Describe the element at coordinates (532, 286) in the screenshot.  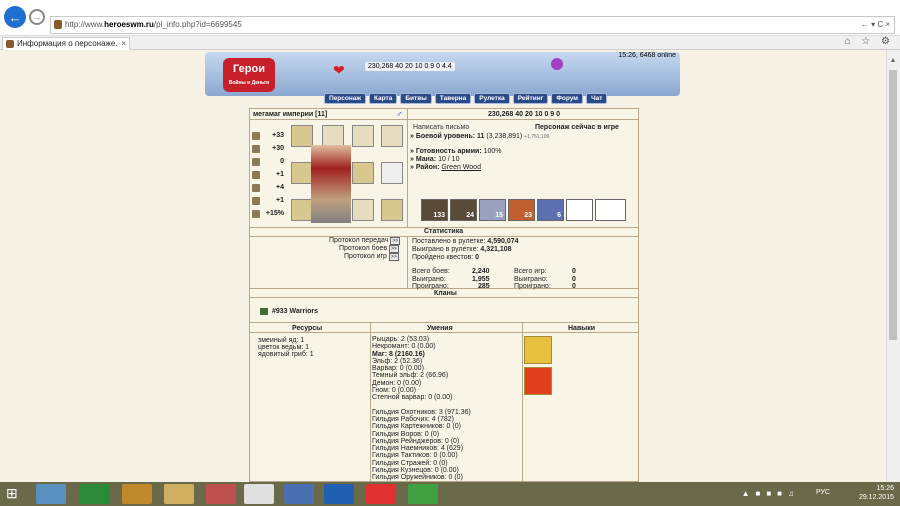
I see `games-lost-label: Проиграно:` at that location.